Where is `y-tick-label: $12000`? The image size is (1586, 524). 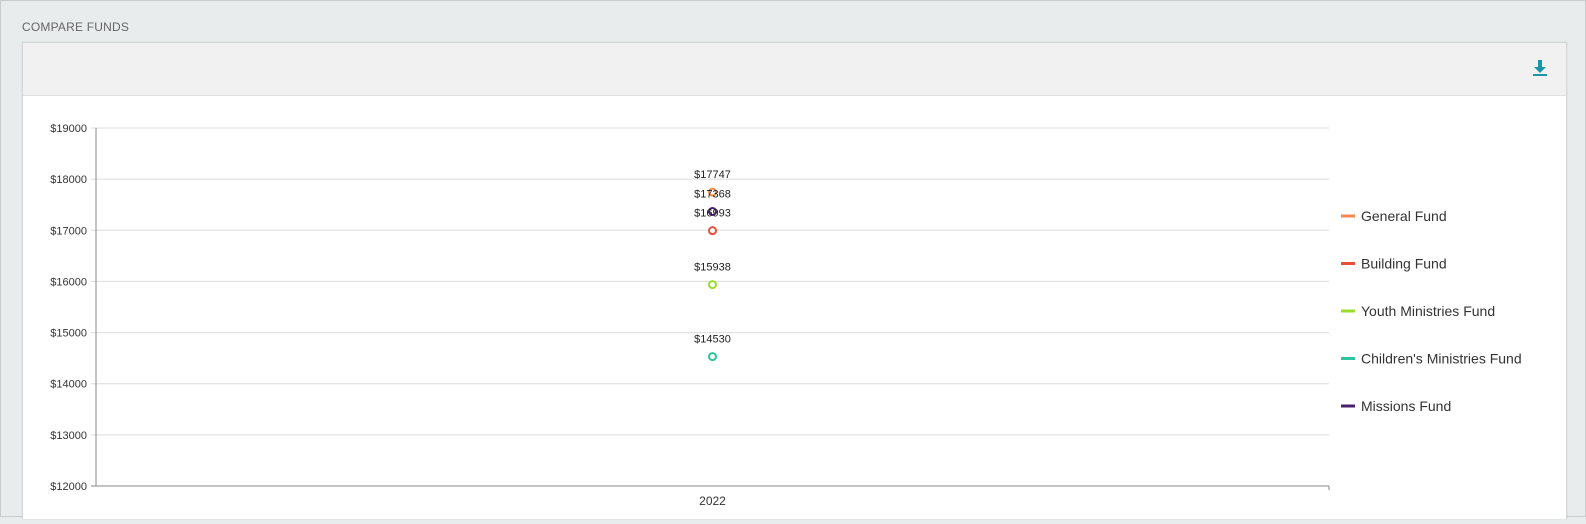 y-tick-label: $12000 is located at coordinates (68, 487).